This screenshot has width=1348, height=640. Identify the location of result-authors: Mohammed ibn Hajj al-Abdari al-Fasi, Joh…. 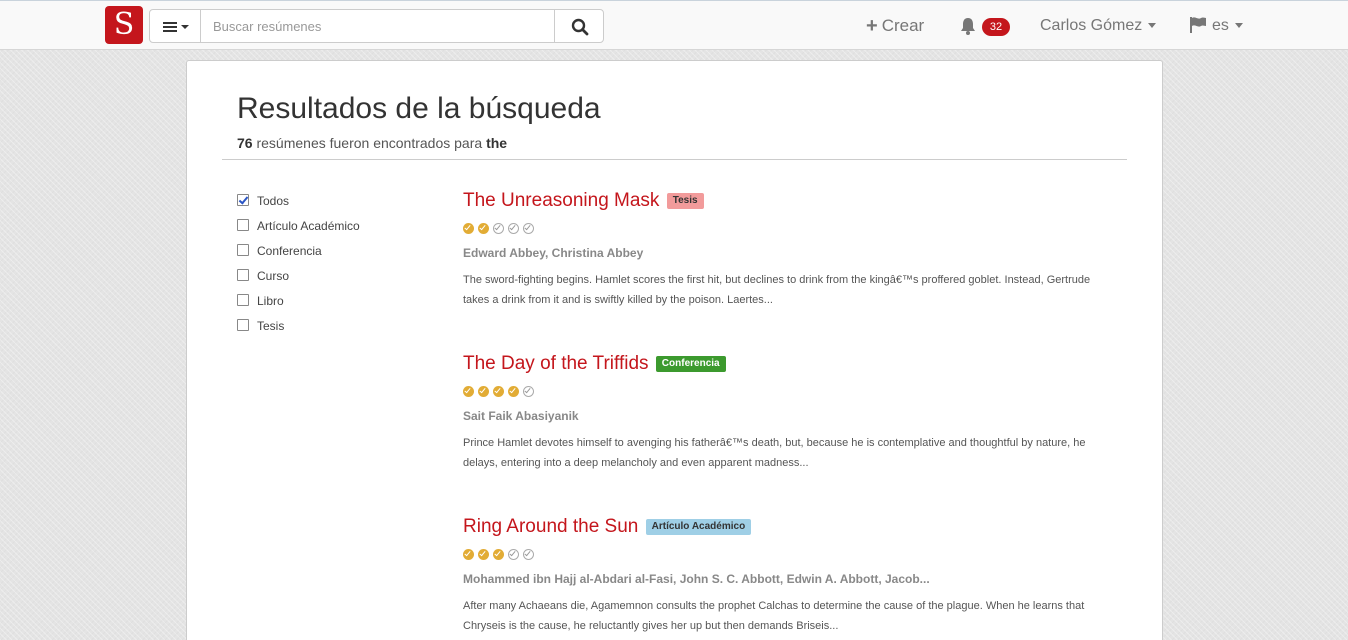
(788, 579).